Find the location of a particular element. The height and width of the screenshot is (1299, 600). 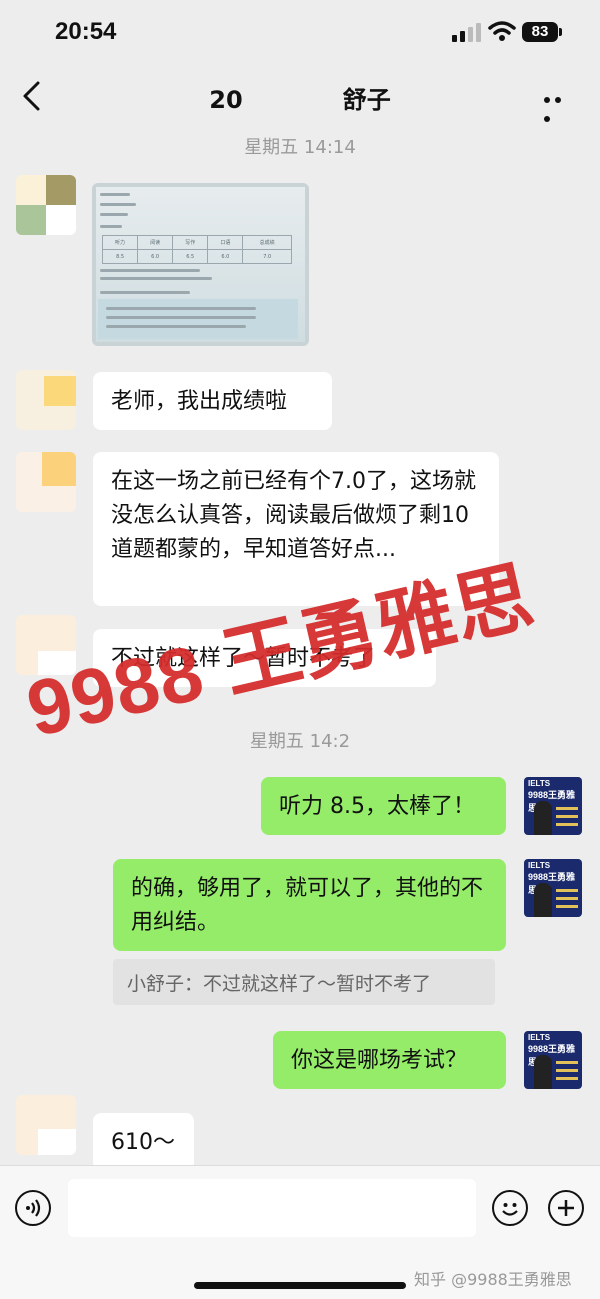

score-cell: 6.5 is located at coordinates (190, 256).